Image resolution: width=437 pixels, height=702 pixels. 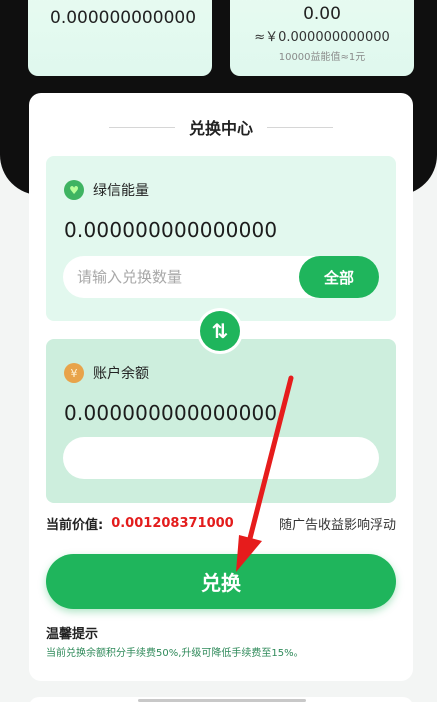 What do you see at coordinates (74, 373) in the screenshot?
I see `yen-coin-icon: ¥` at bounding box center [74, 373].